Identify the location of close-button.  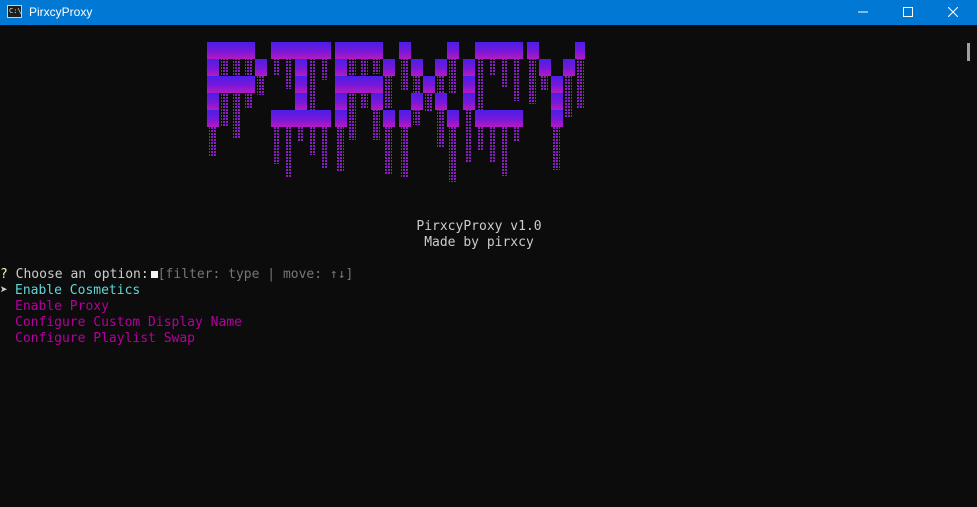
(953, 12).